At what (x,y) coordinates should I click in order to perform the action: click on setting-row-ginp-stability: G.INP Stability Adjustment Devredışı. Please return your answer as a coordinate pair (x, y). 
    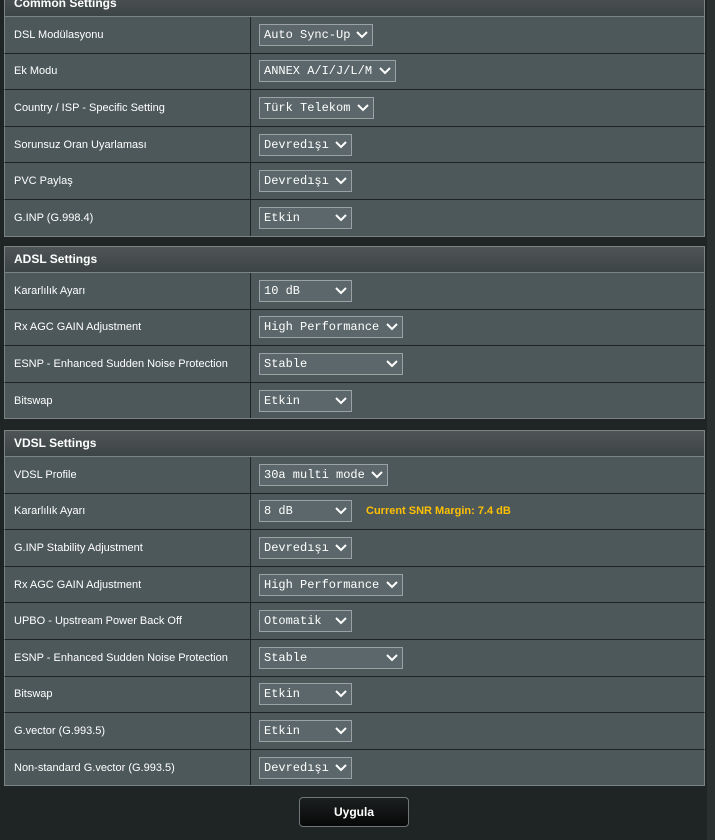
    Looking at the image, I should click on (354, 548).